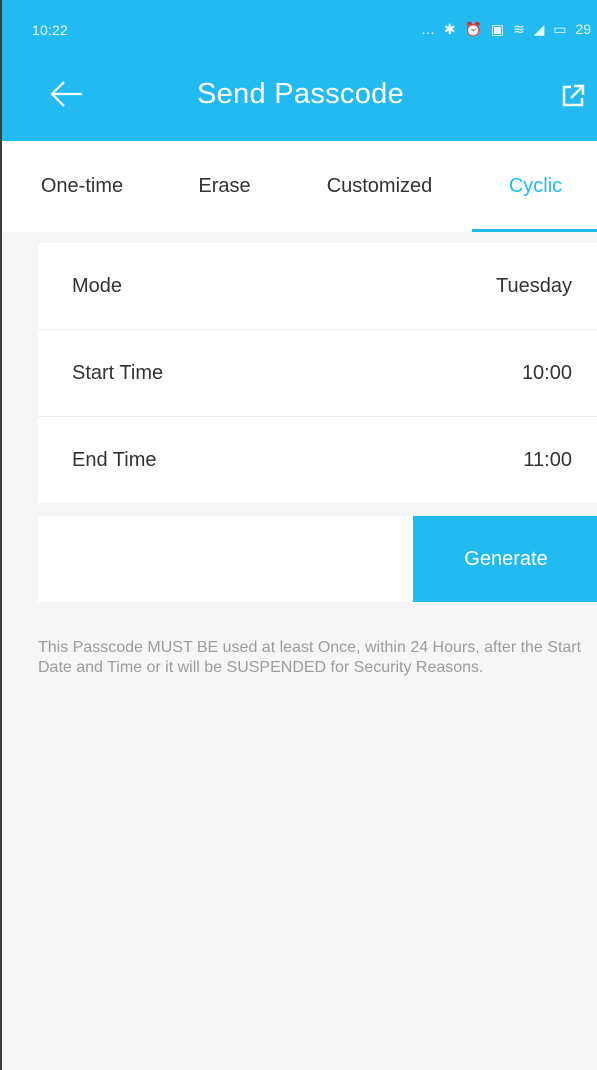  I want to click on status-time: 10:22, so click(50, 30).